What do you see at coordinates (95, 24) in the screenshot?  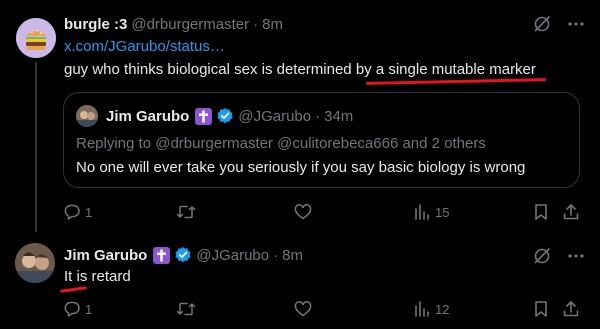 I see `display-name: burgle :3` at bounding box center [95, 24].